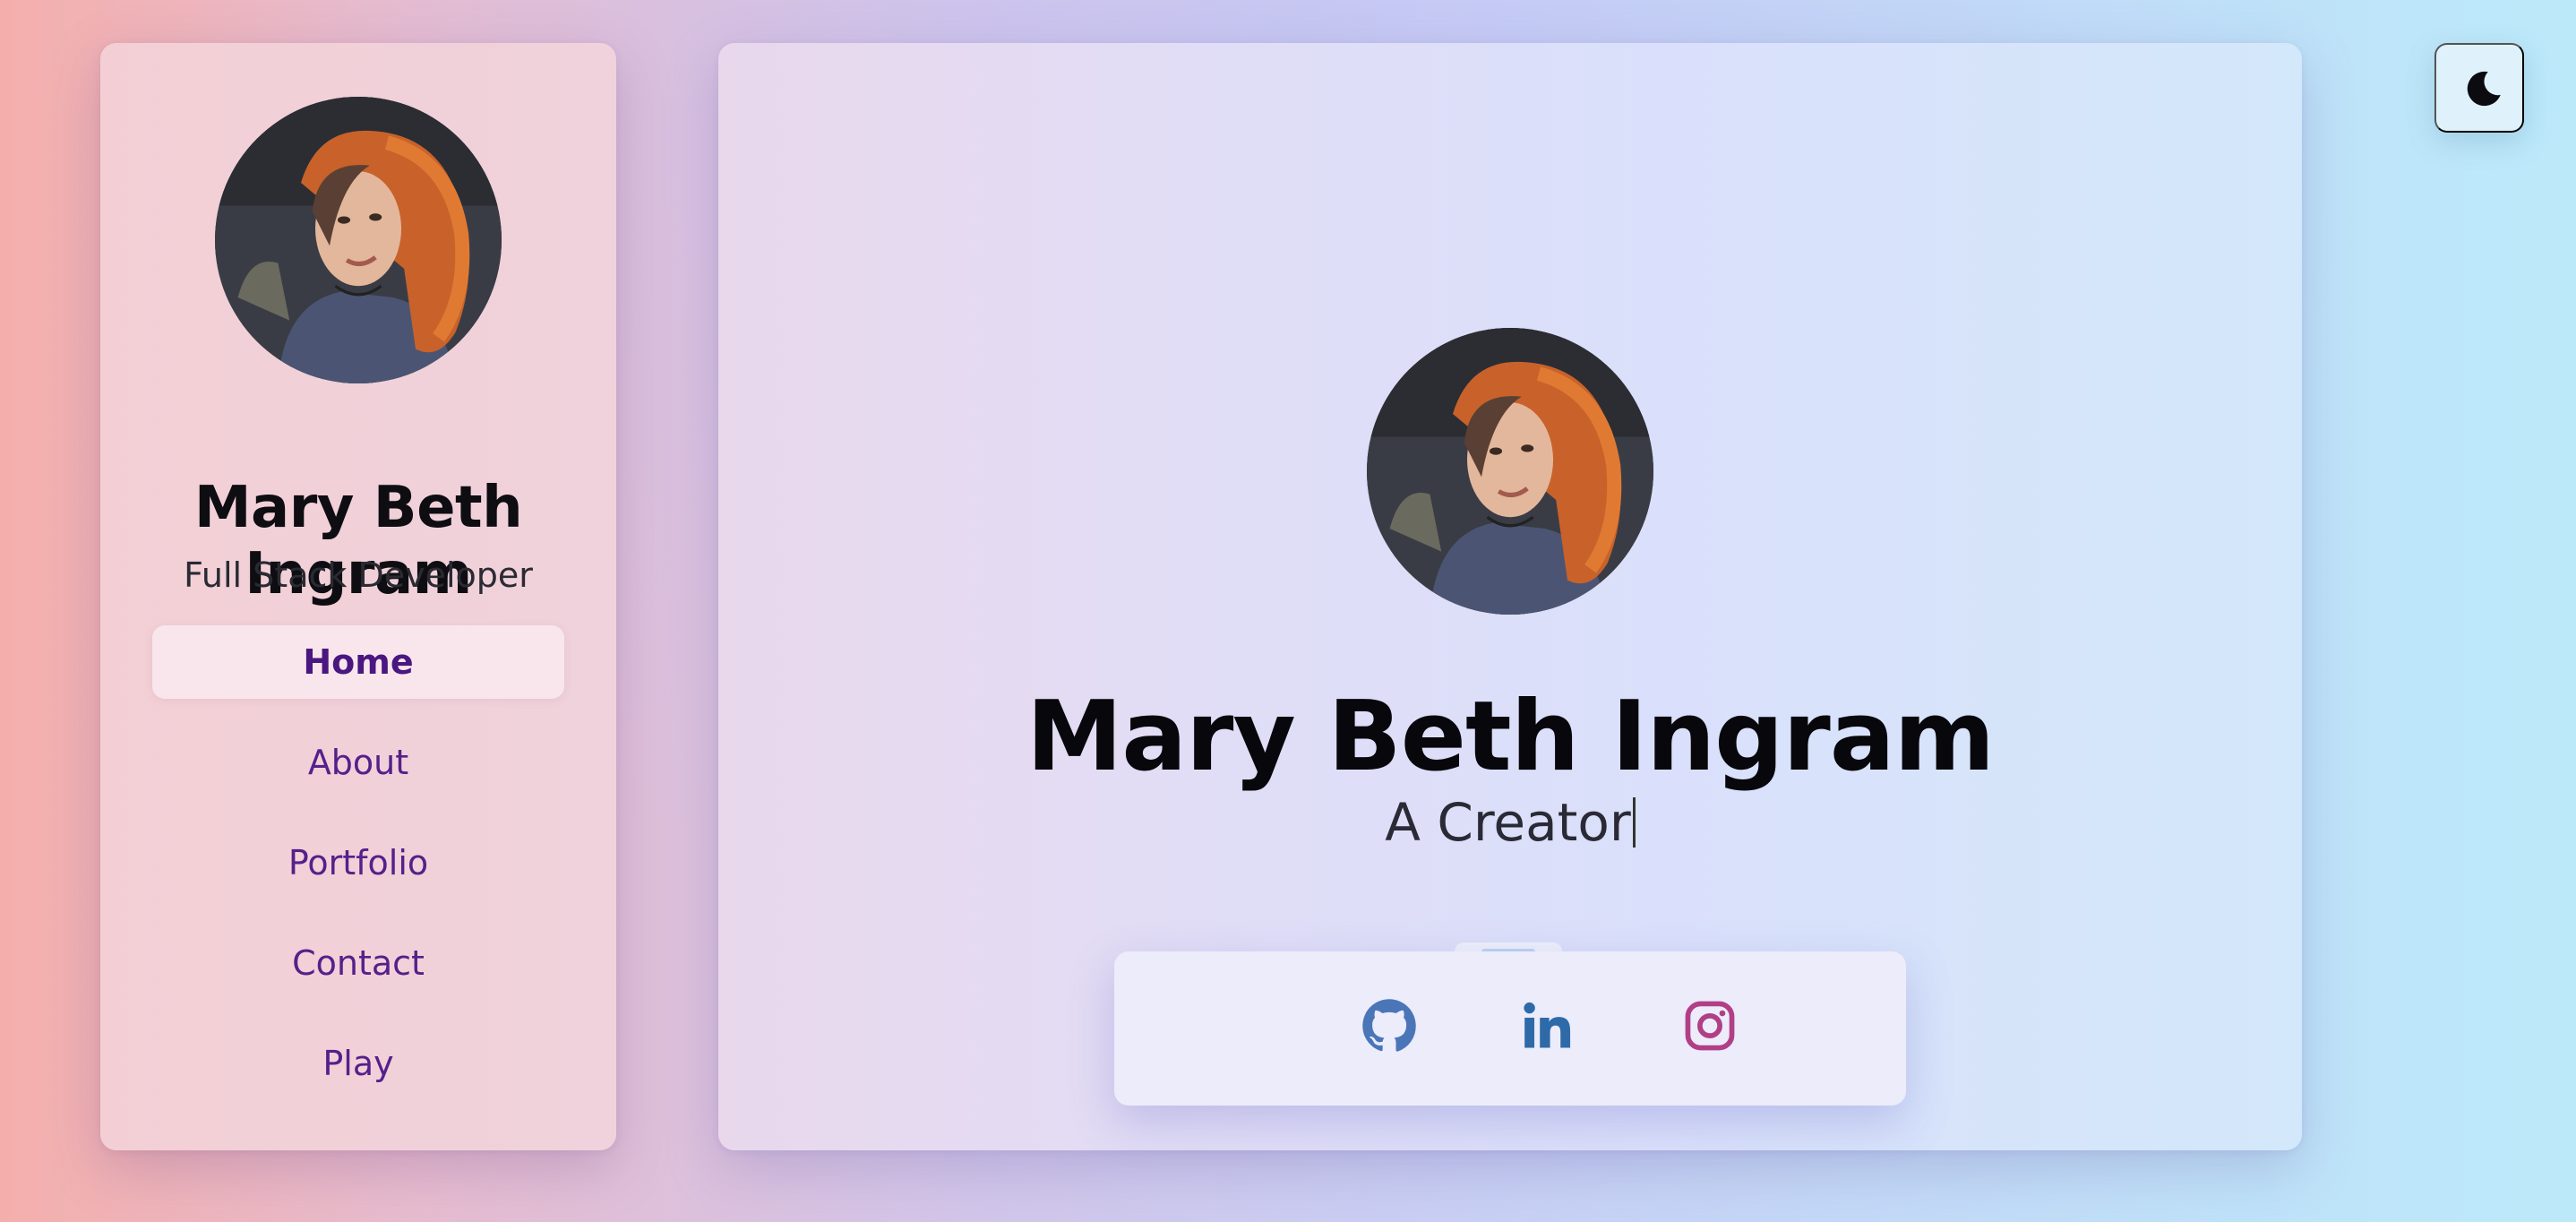 The height and width of the screenshot is (1222, 2576). I want to click on nav-item-contact: Contact, so click(358, 963).